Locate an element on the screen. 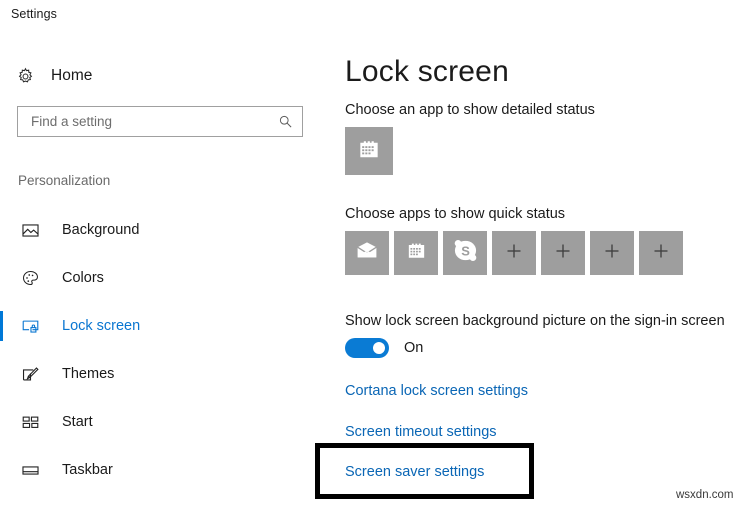  sidebar-item-start: Start is located at coordinates (159, 422).